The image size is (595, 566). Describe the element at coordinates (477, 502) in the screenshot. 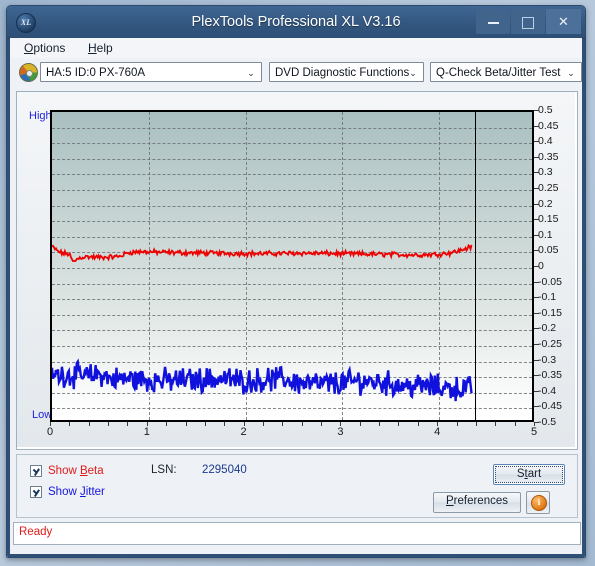

I see `preferences-button: Preferences` at that location.